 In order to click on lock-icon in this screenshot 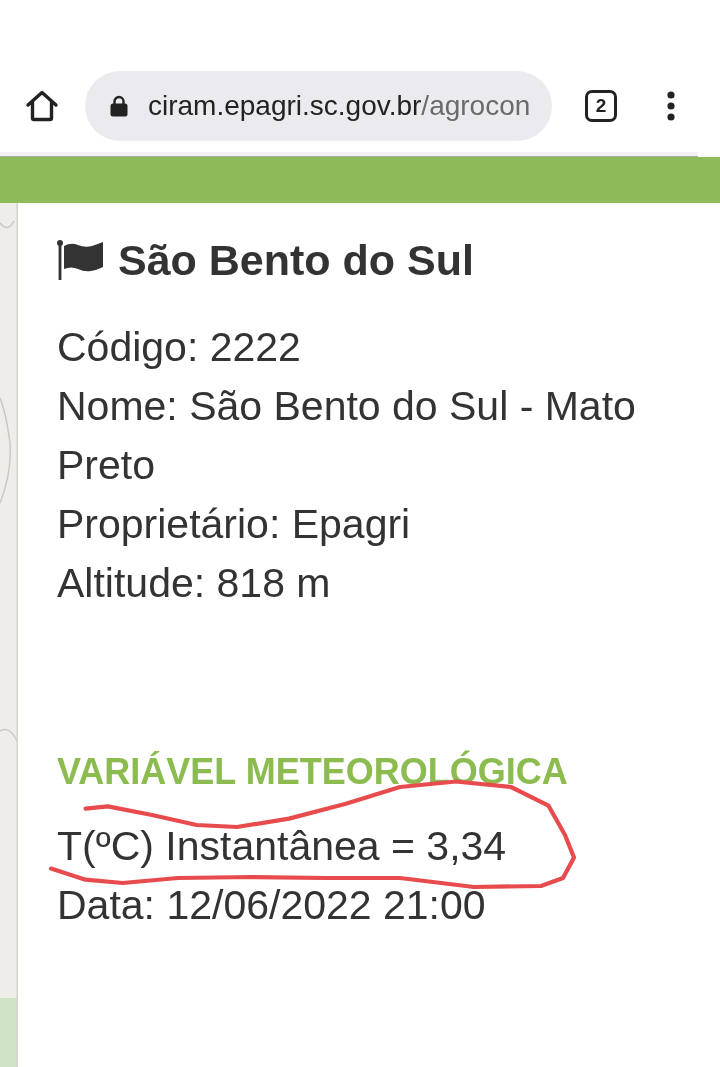, I will do `click(119, 106)`.